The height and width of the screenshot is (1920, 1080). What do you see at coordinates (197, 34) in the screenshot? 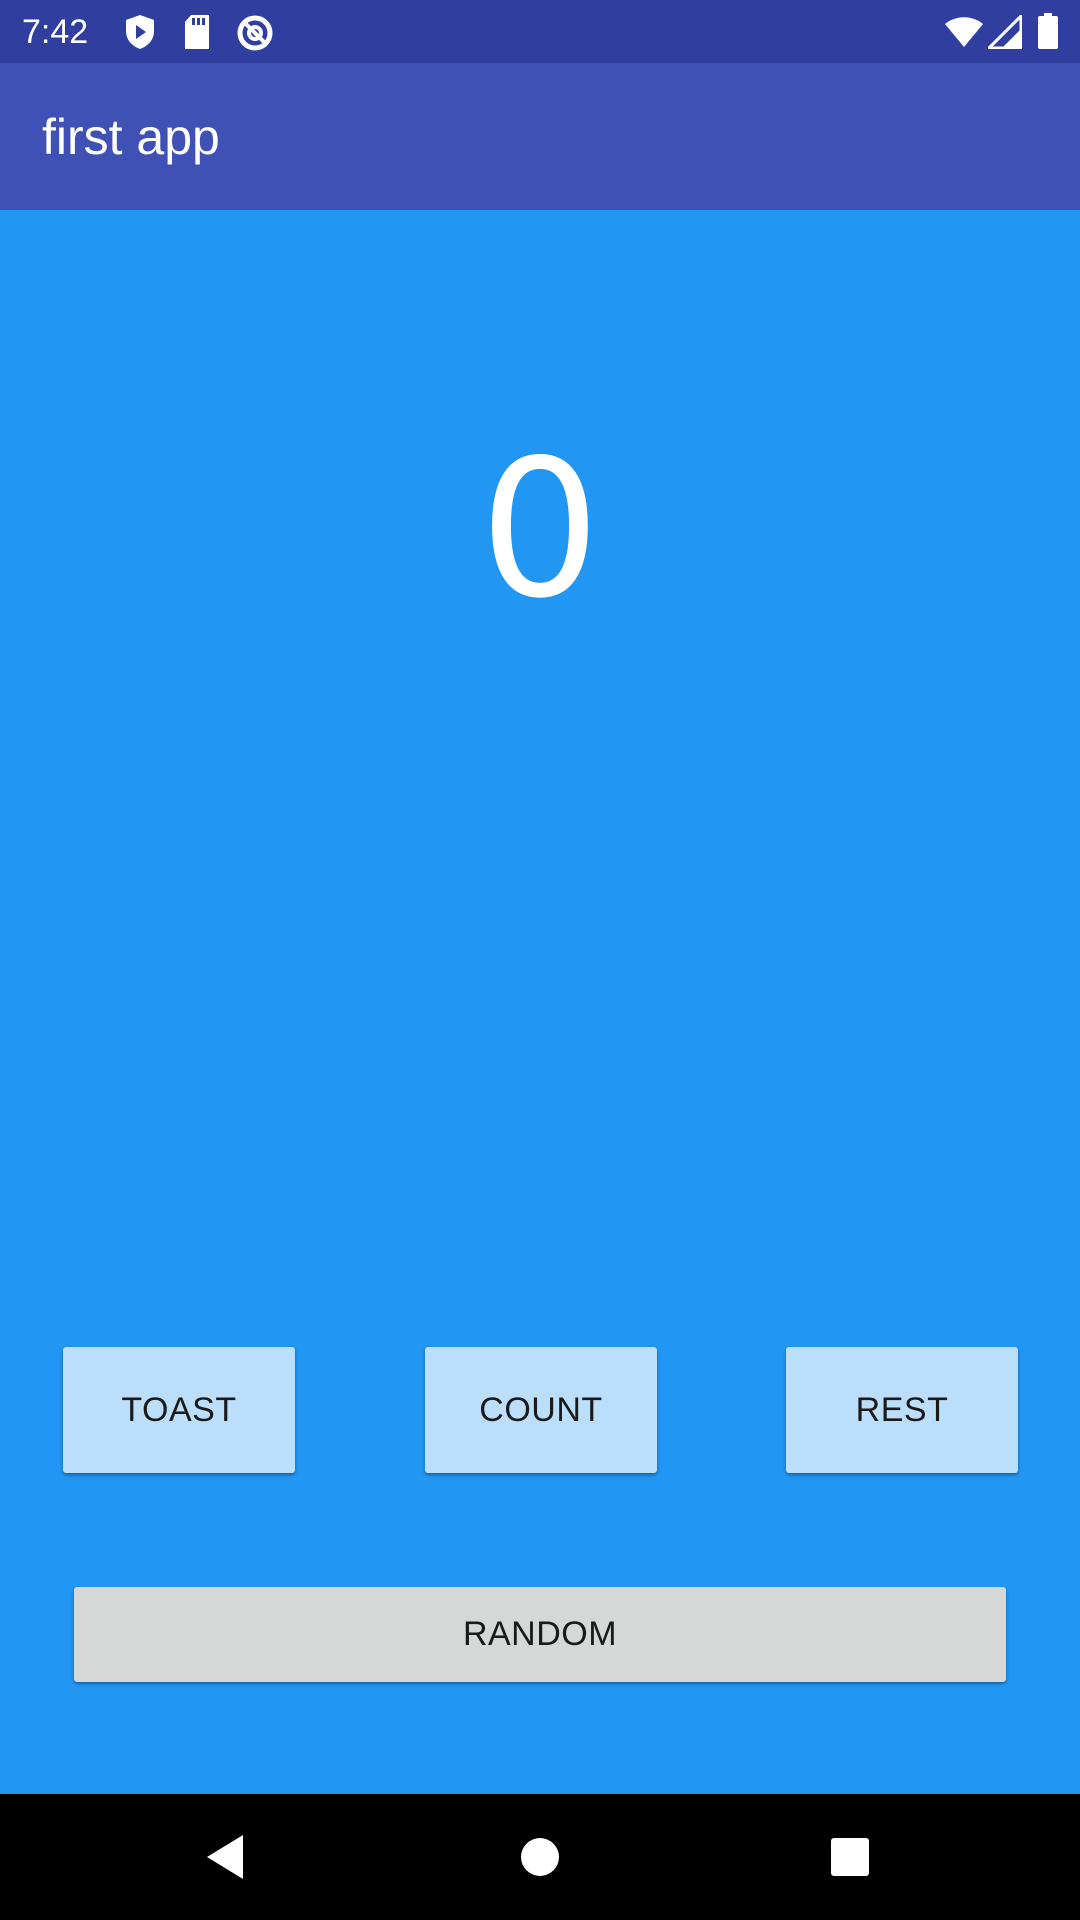
I see `sd-card-icon` at bounding box center [197, 34].